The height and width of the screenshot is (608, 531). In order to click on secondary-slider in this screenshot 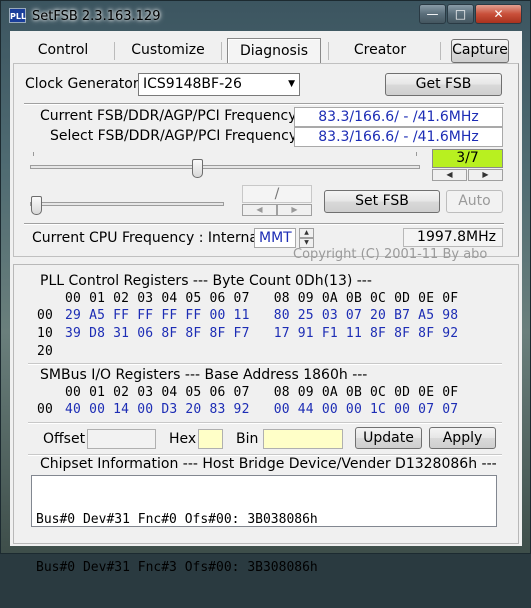, I will do `click(127, 205)`.